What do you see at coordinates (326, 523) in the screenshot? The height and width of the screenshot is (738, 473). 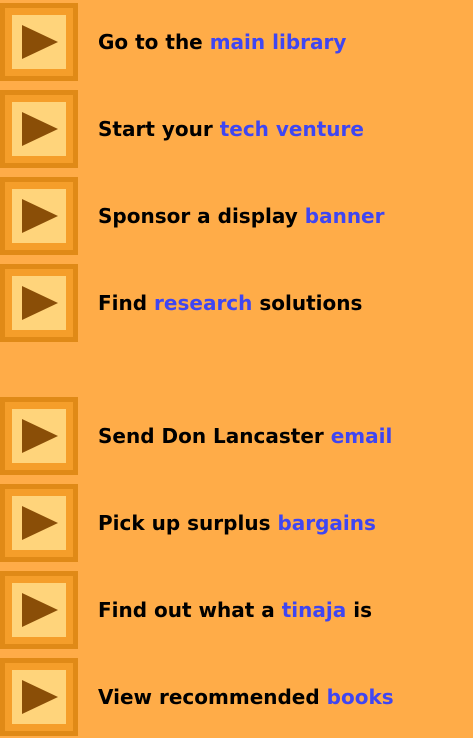 I see `bargains-link: bargains` at bounding box center [326, 523].